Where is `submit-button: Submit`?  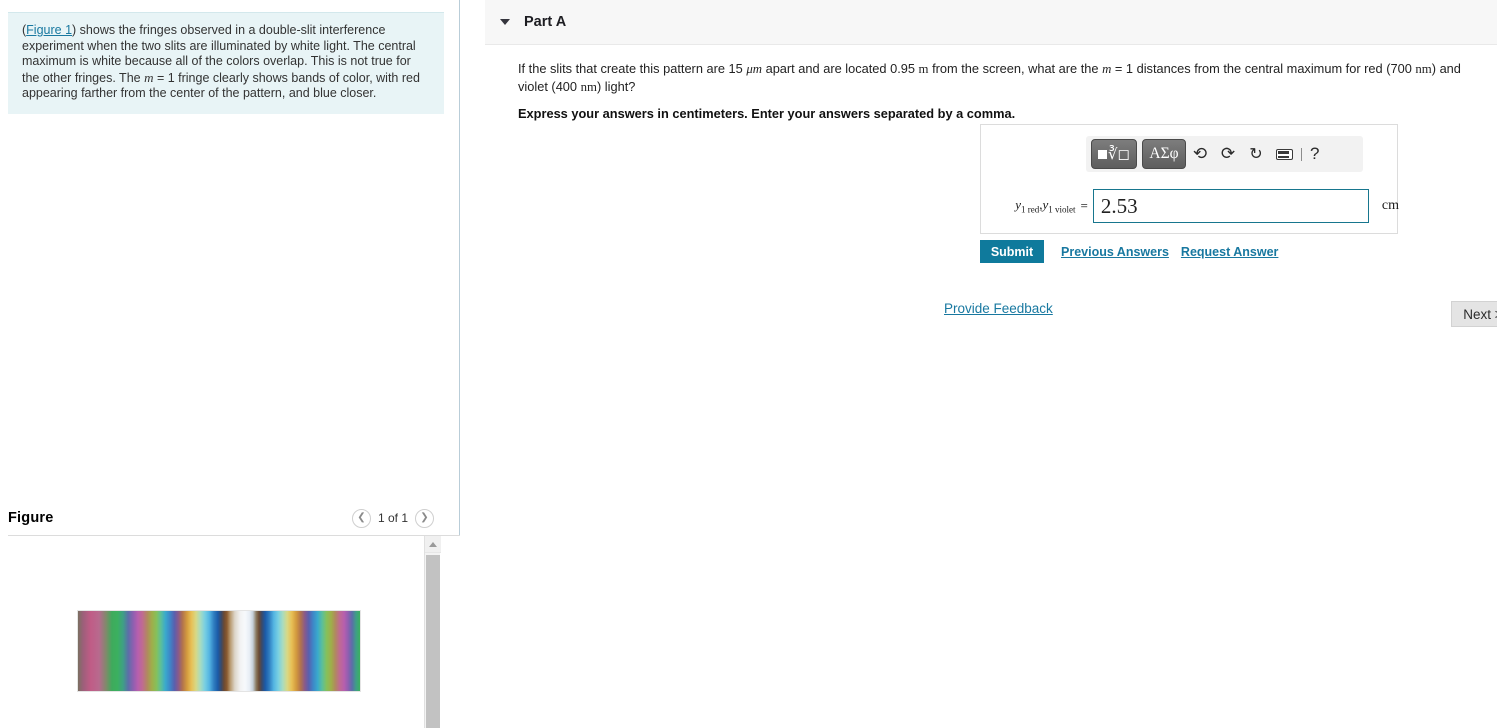
submit-button: Submit is located at coordinates (1012, 251).